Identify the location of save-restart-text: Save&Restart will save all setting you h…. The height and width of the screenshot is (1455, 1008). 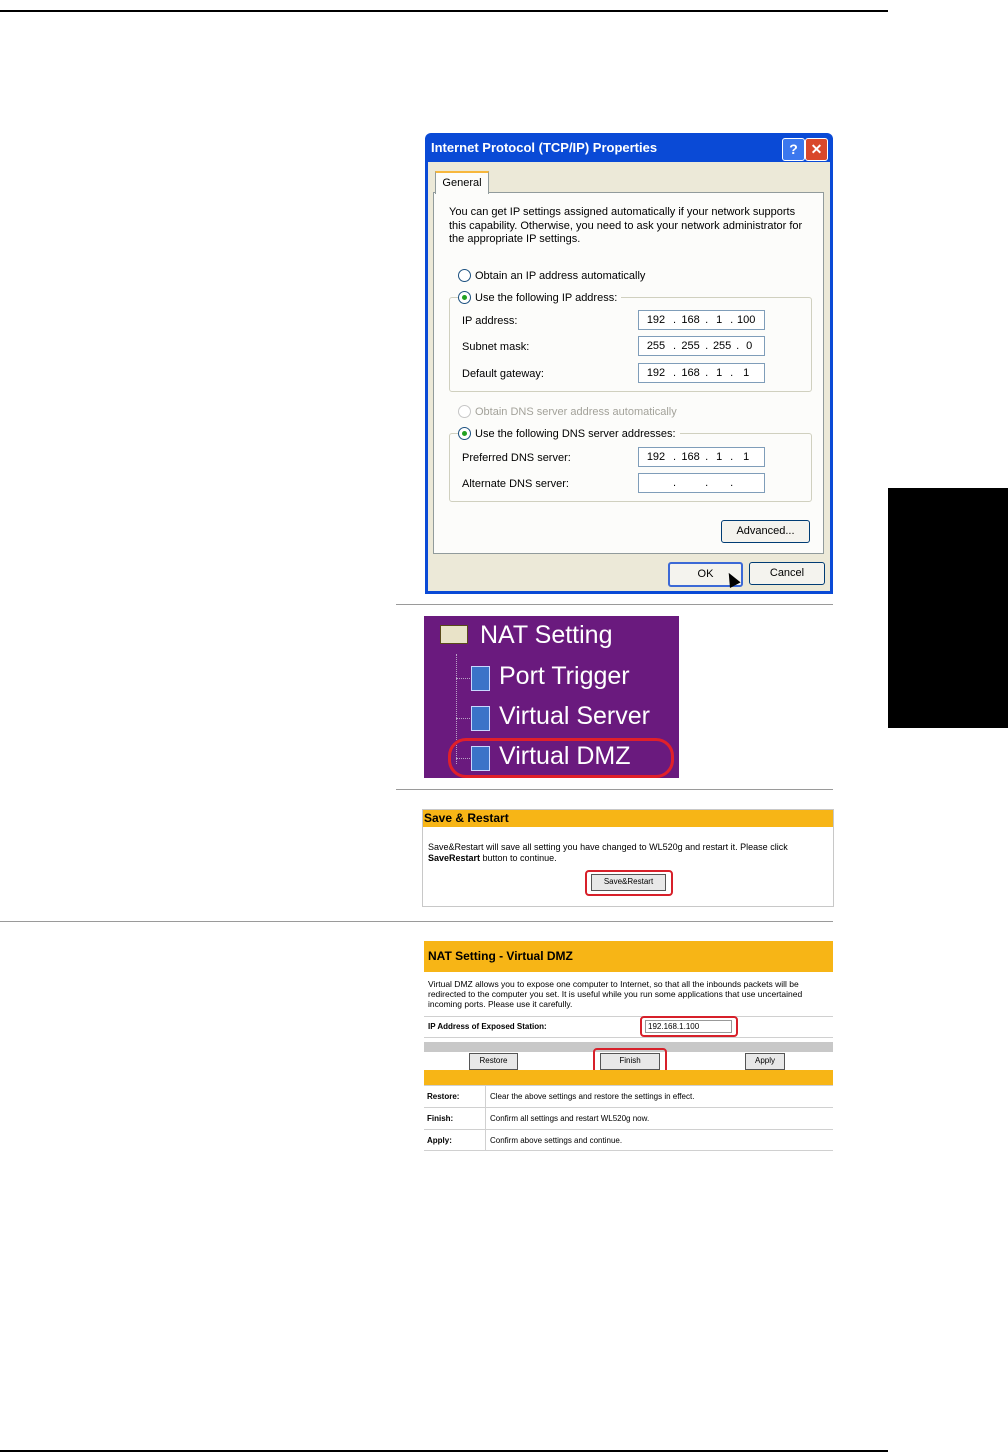
(628, 853).